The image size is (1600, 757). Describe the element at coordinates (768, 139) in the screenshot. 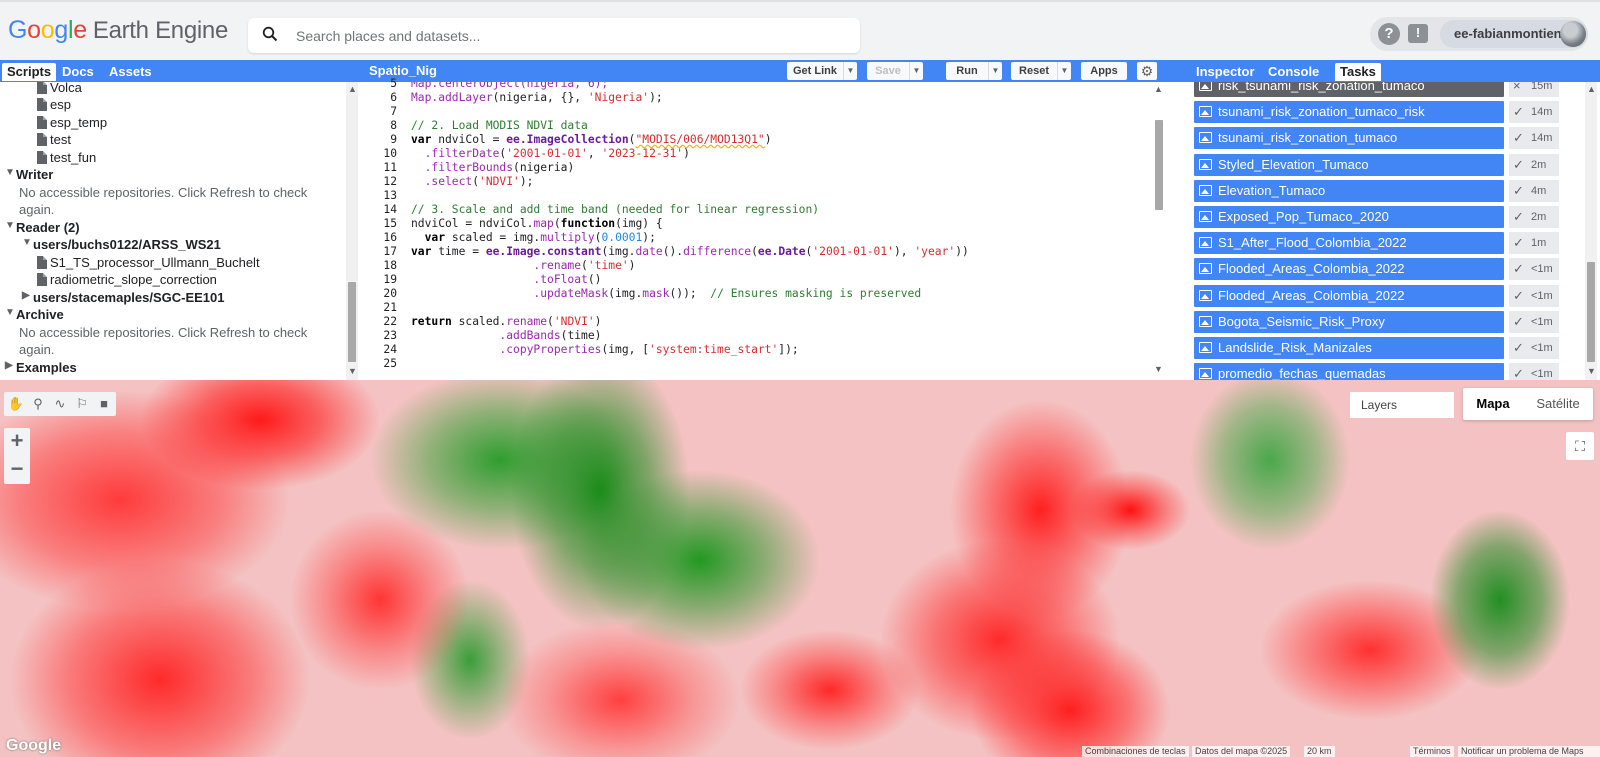

I see `code-token: )` at that location.